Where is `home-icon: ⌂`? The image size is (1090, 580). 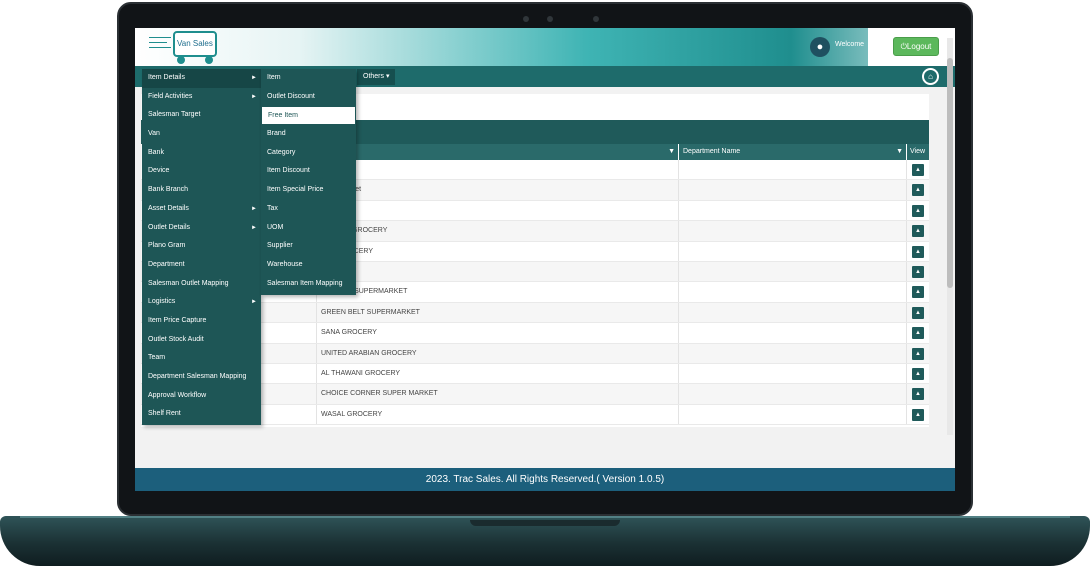
home-icon: ⌂ is located at coordinates (930, 76).